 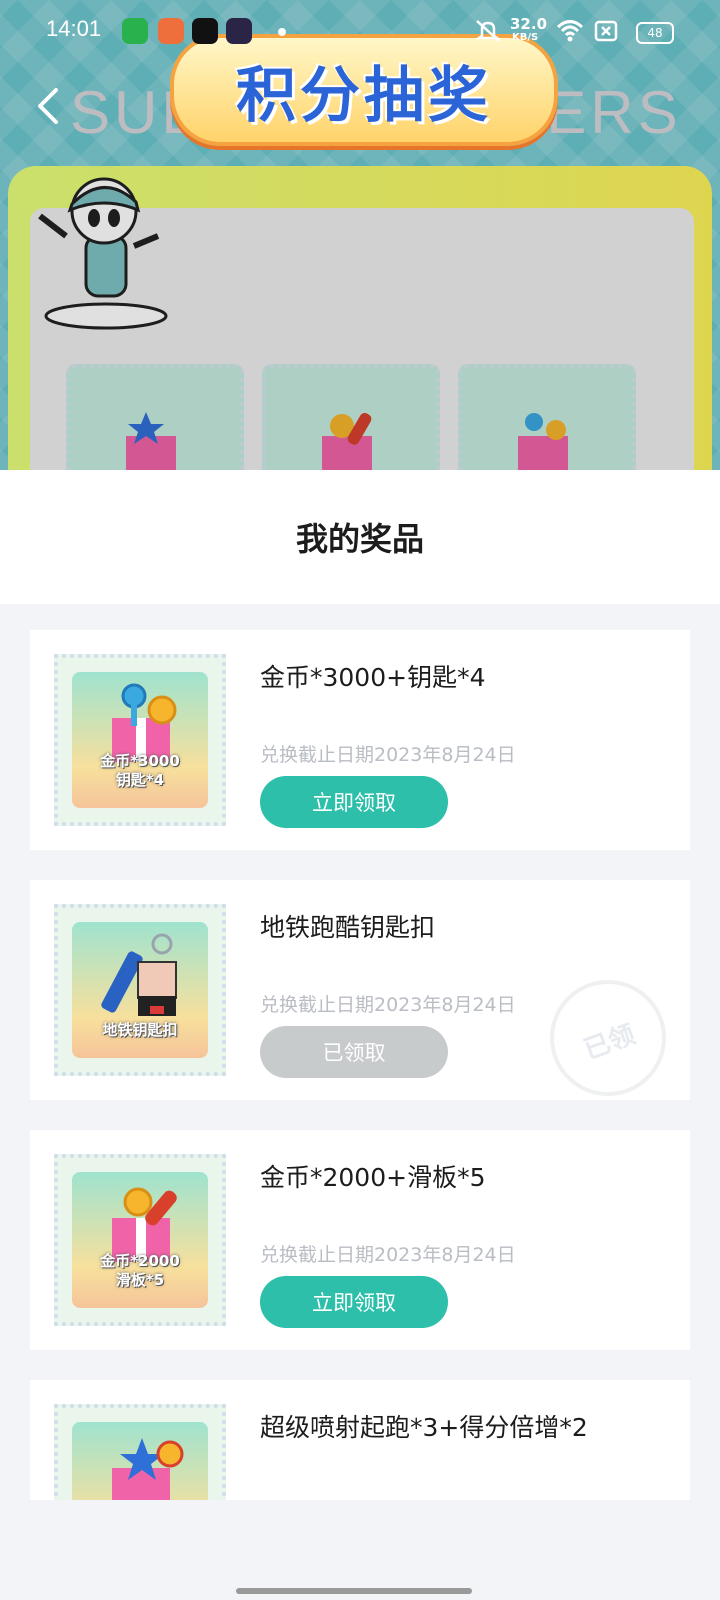 What do you see at coordinates (282, 32) in the screenshot?
I see `notification-dot` at bounding box center [282, 32].